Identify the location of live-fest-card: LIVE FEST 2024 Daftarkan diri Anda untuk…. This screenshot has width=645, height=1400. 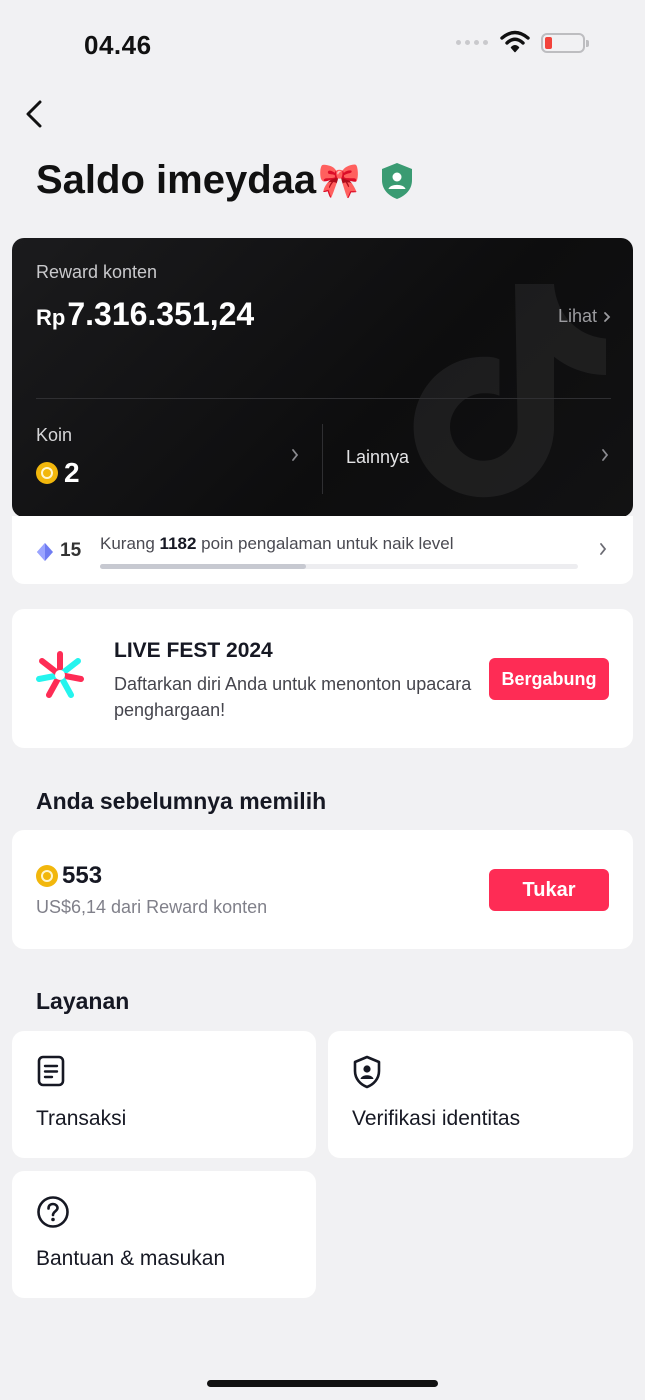
(322, 678).